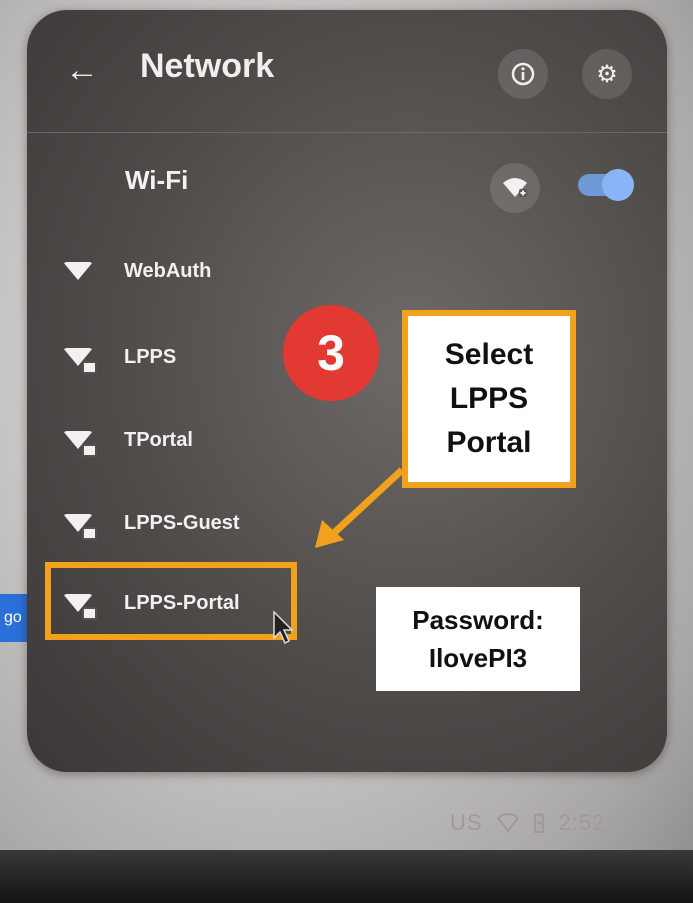 This screenshot has height=903, width=693. I want to click on wifi-section-title: Wi-Fi, so click(157, 180).